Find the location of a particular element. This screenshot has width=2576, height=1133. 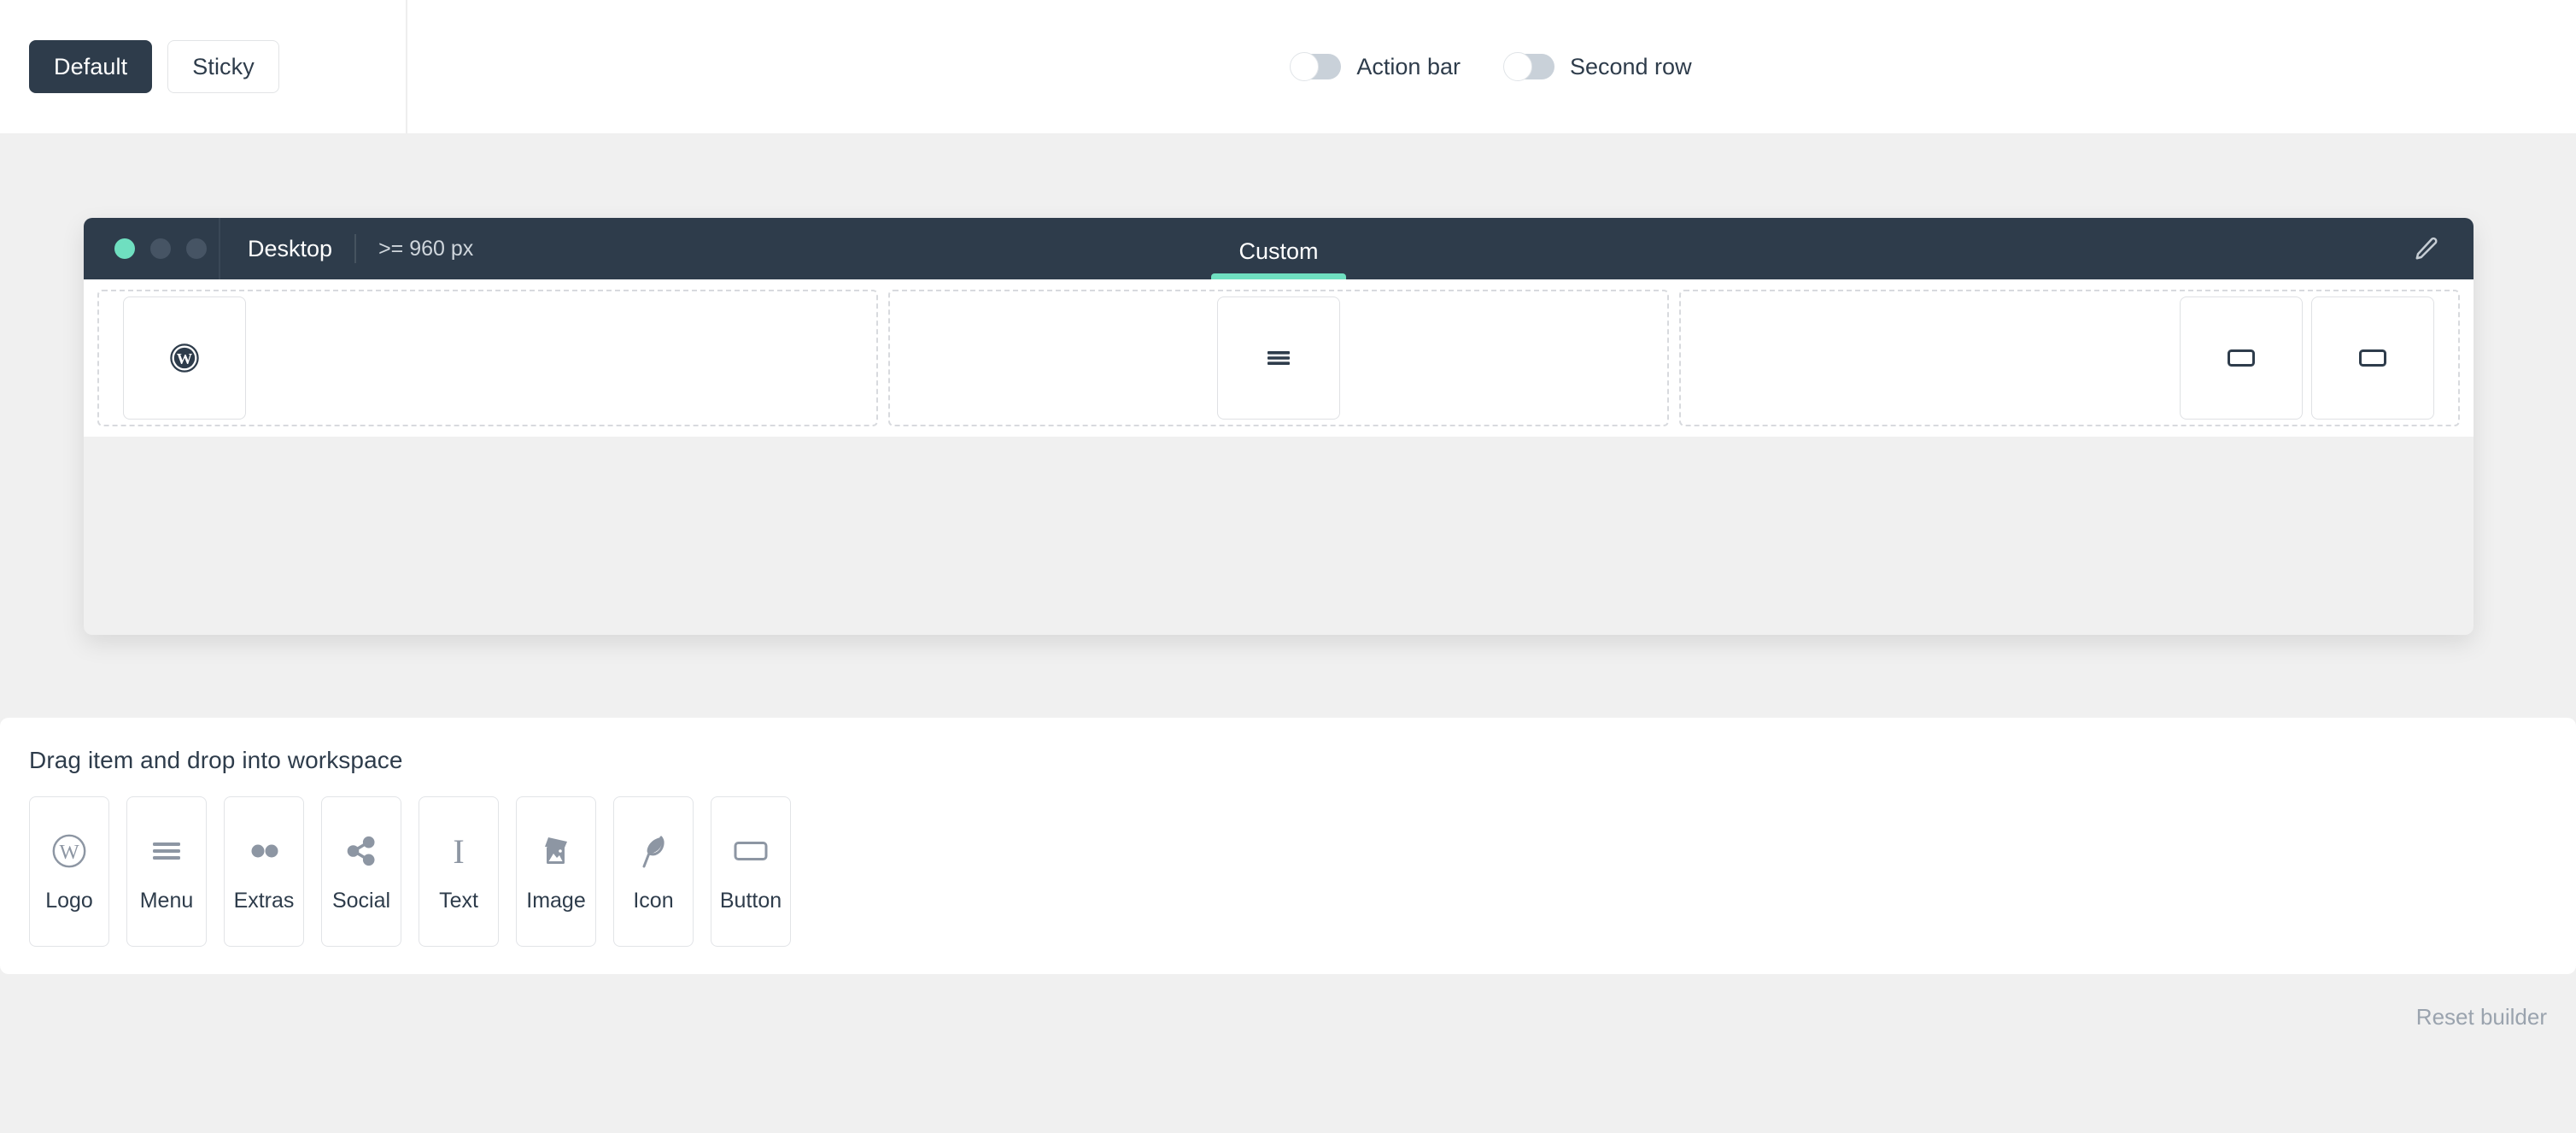

library-item-label: Social is located at coordinates (361, 900).